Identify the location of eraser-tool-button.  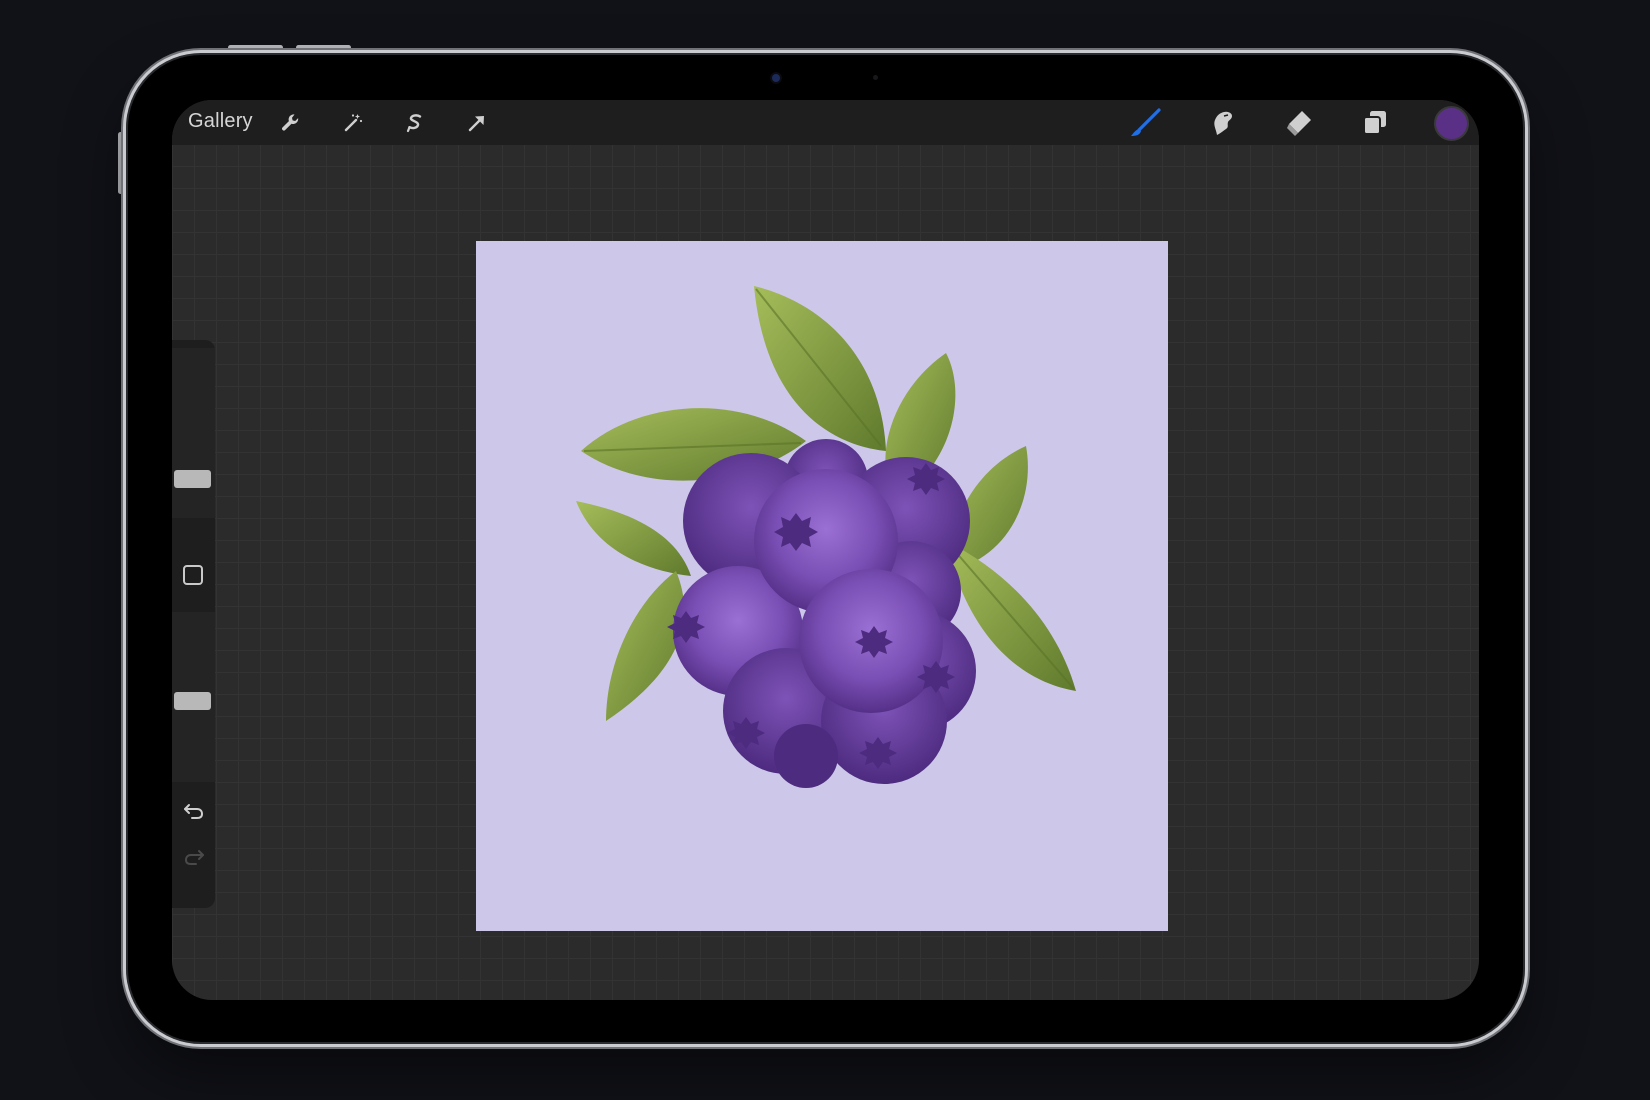
(1299, 123).